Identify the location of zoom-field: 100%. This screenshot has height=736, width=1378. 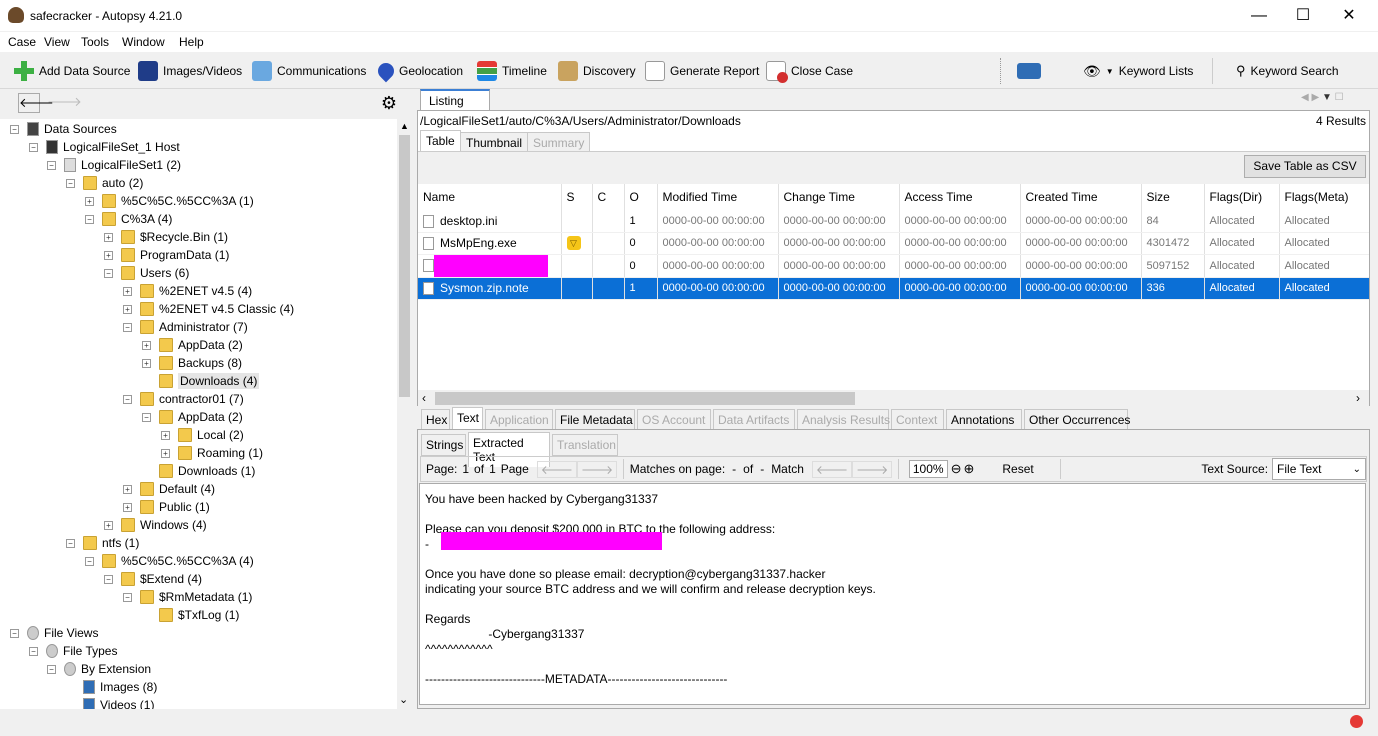
(928, 469).